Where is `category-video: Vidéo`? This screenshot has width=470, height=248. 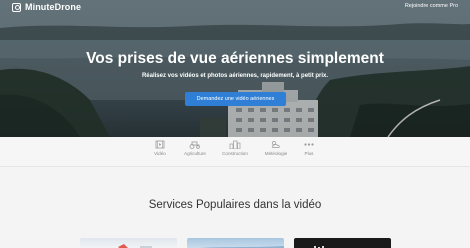
category-video: Vidéo is located at coordinates (160, 148).